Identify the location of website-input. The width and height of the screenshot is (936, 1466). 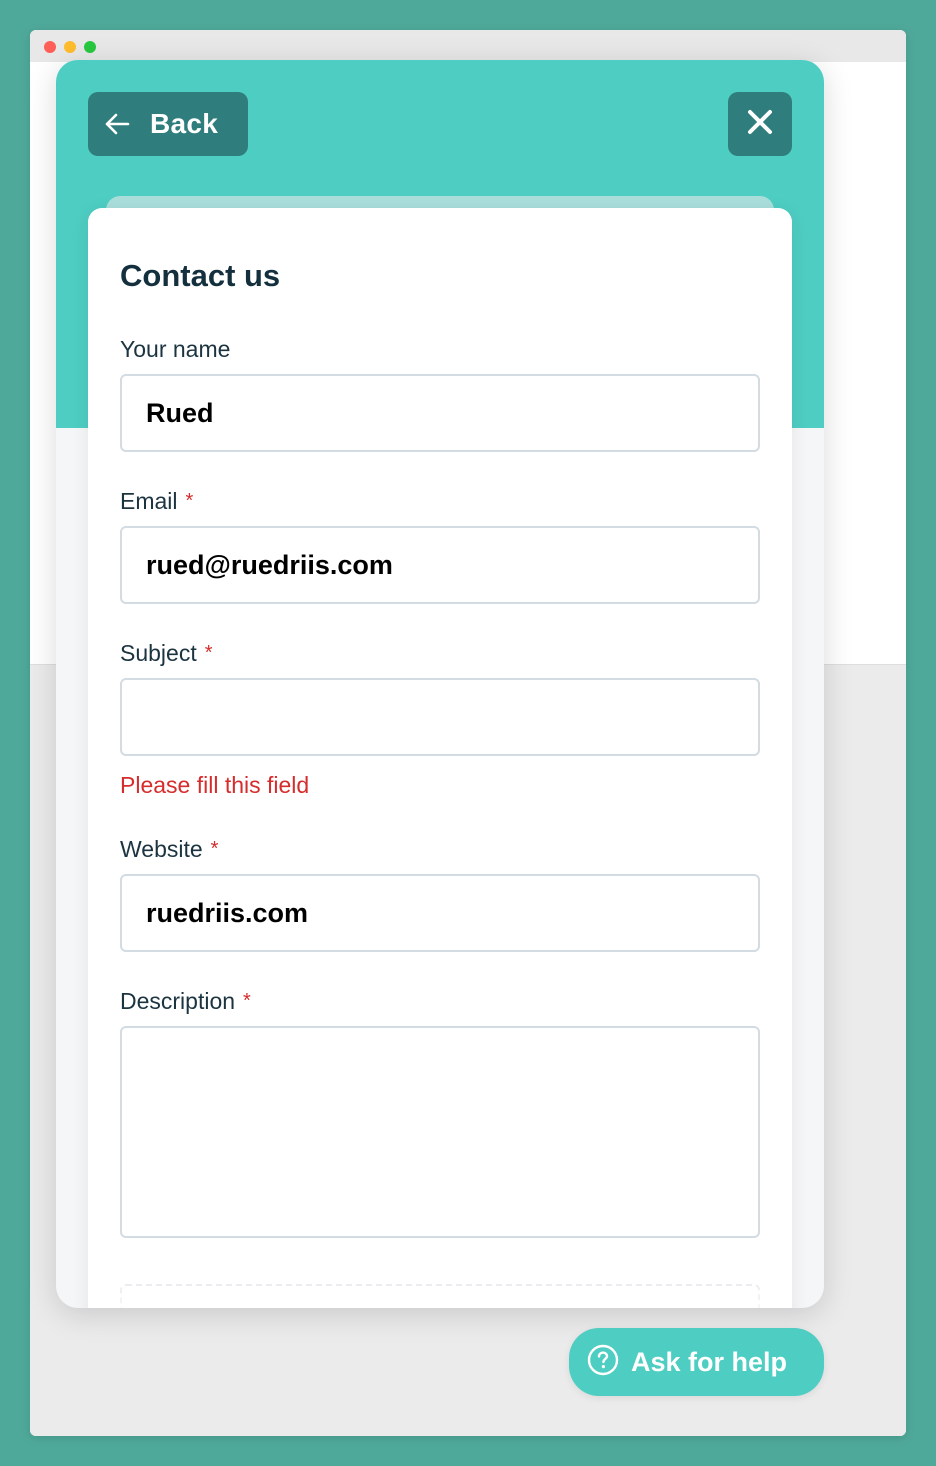
(440, 913).